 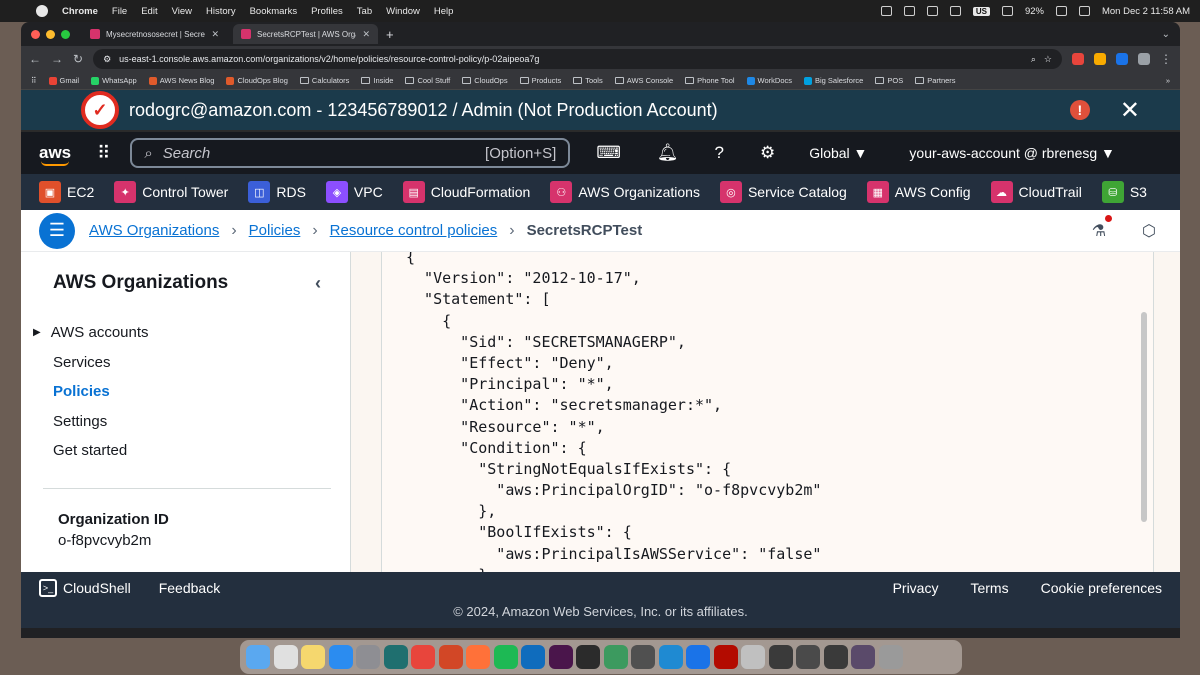 What do you see at coordinates (78, 59) in the screenshot?
I see `reload-icon: ↻` at bounding box center [78, 59].